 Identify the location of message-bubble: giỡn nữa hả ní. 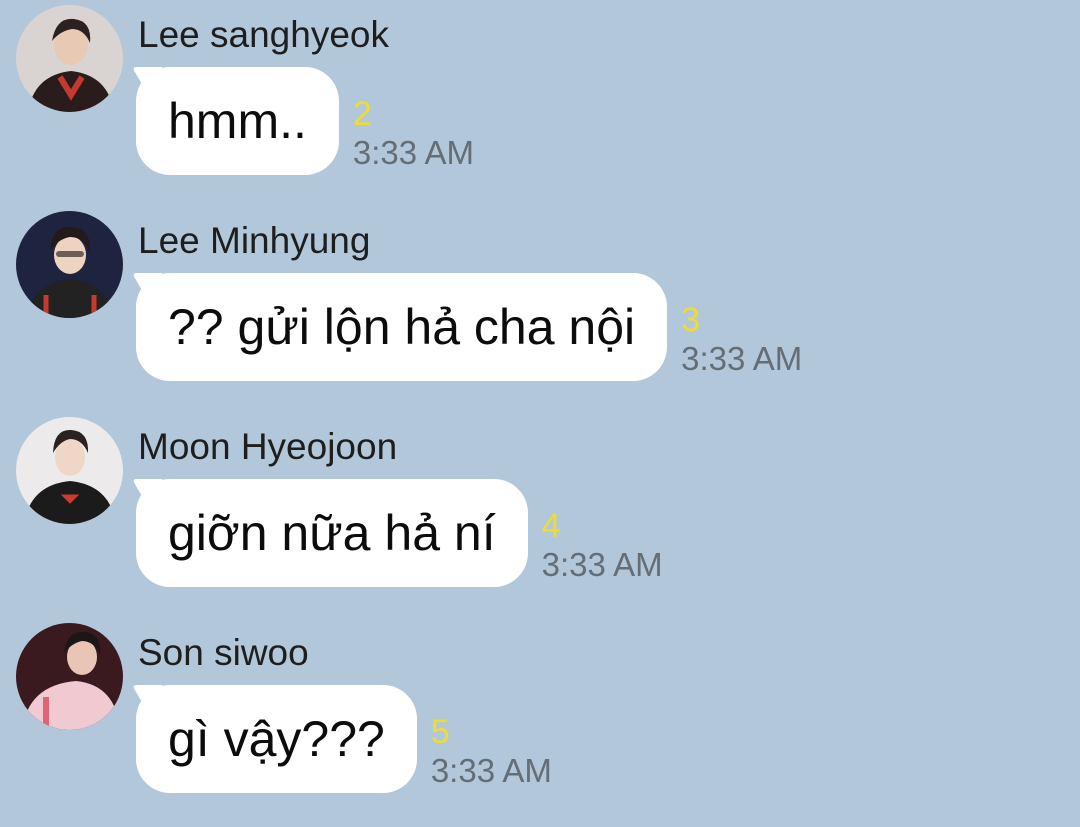
(332, 533).